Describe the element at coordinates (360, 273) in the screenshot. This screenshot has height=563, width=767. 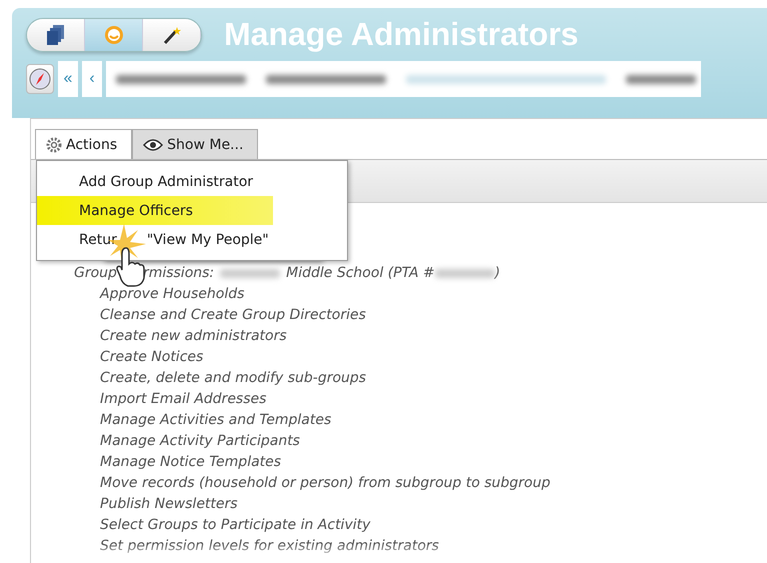
I see `group-name: Middle School (PTA #` at that location.